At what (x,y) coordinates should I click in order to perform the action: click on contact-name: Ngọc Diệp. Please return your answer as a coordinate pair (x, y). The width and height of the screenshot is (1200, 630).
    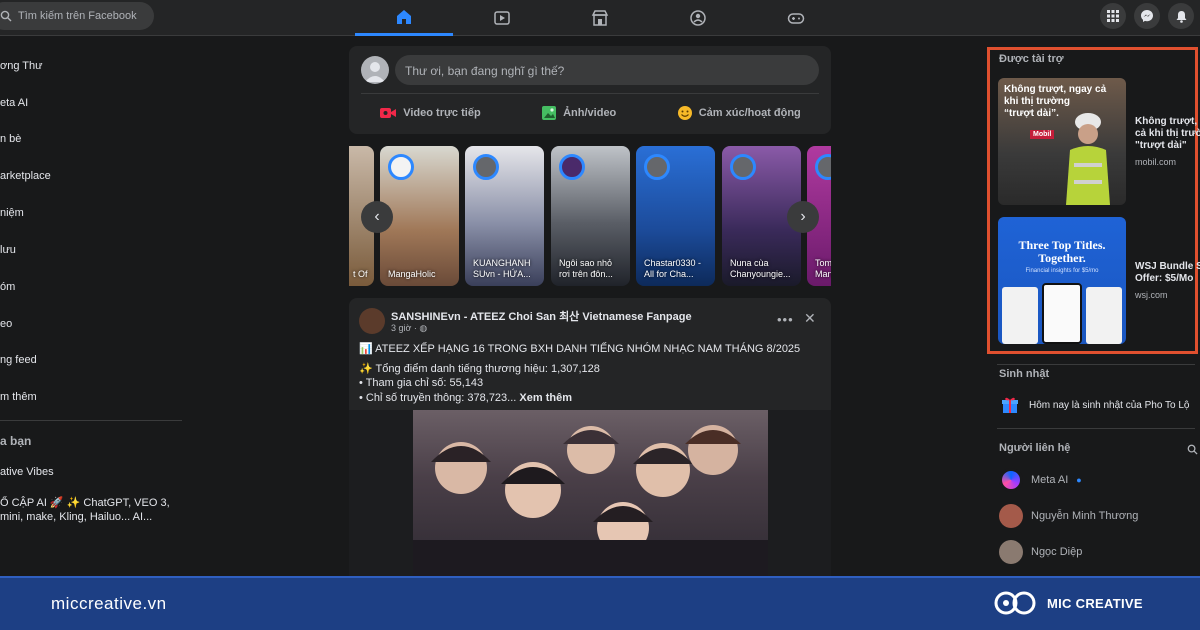
    Looking at the image, I should click on (1057, 552).